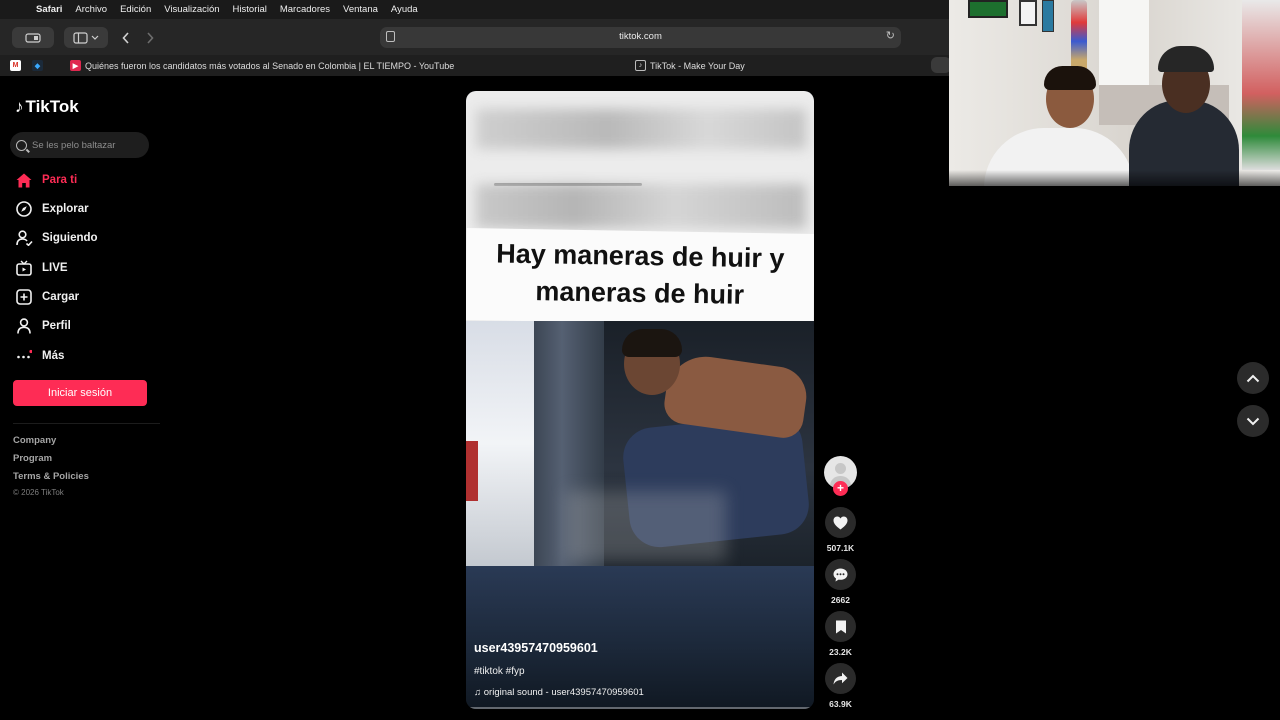 This screenshot has height=720, width=1280. Describe the element at coordinates (32, 458) in the screenshot. I see `footer-link-program: Program` at that location.